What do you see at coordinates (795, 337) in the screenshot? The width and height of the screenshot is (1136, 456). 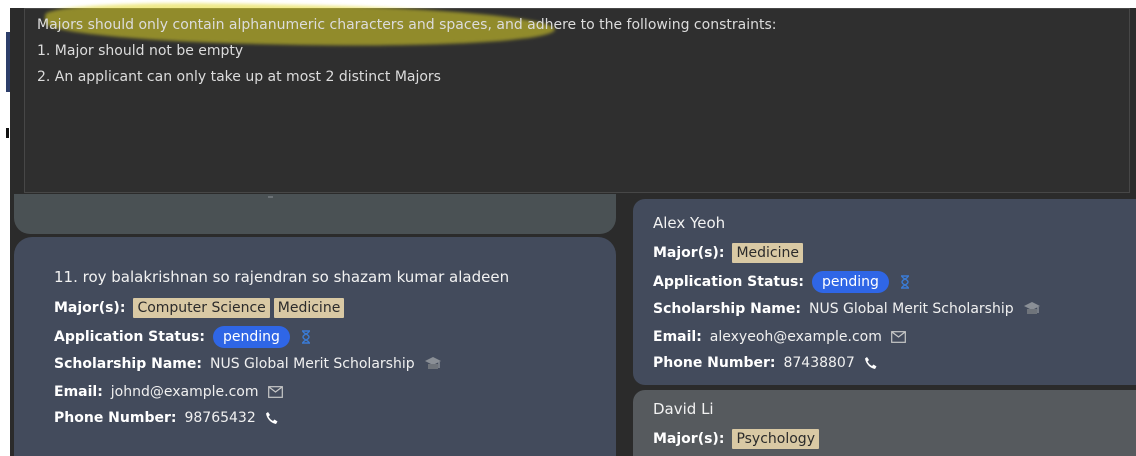 I see `email-value: alexyeoh@example.com` at bounding box center [795, 337].